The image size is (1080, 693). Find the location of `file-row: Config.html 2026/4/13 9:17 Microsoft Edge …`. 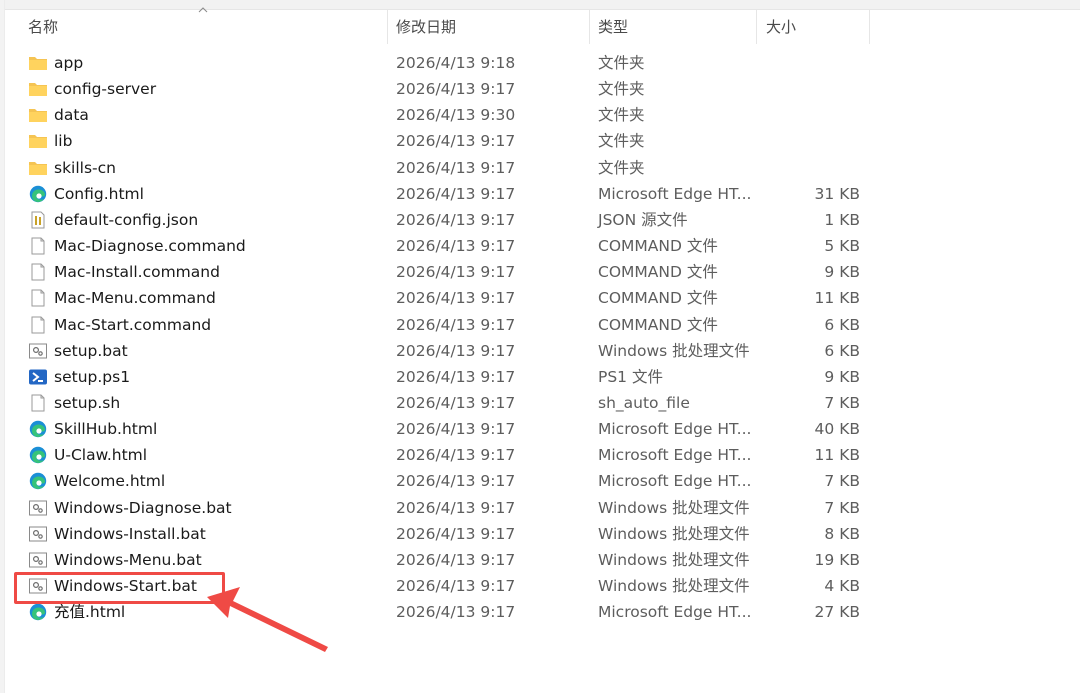

file-row: Config.html 2026/4/13 9:17 Microsoft Edge … is located at coordinates (540, 194).